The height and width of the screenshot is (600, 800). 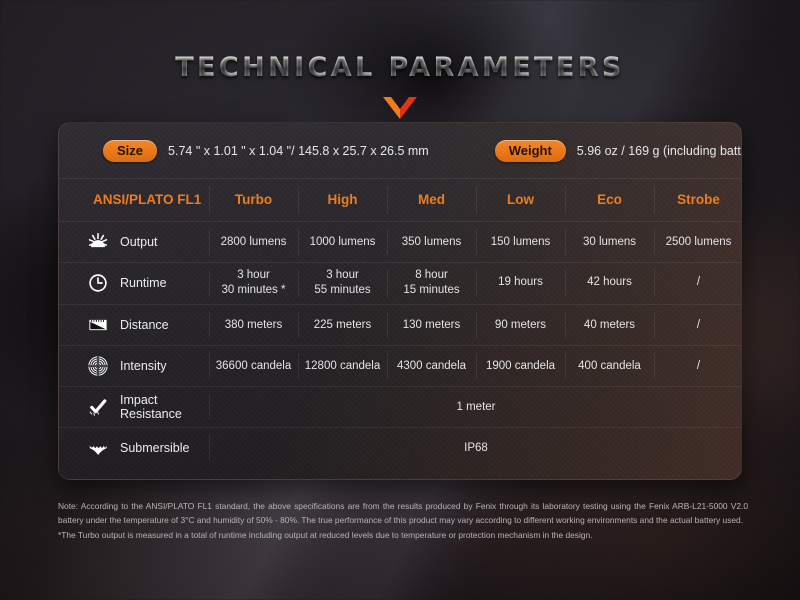 What do you see at coordinates (342, 283) in the screenshot?
I see `cell-runtime-high: 3 hour 55 minutes` at bounding box center [342, 283].